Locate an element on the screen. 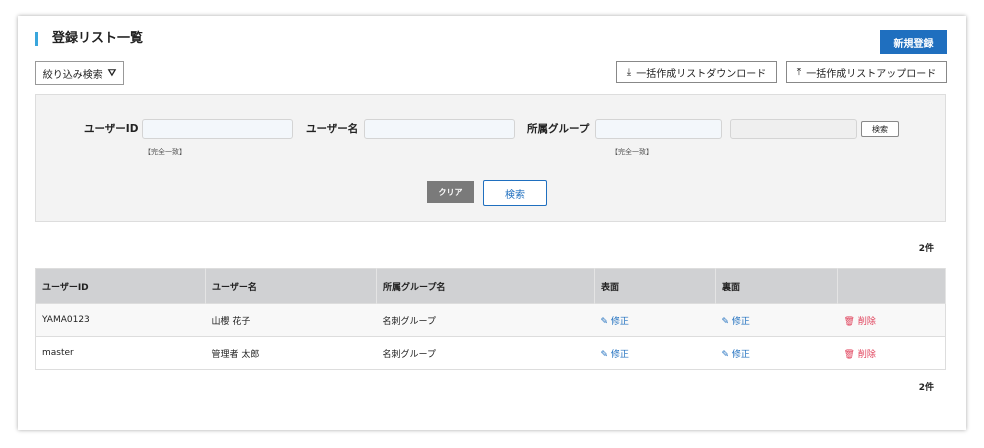 Image resolution: width=984 pixels, height=448 pixels. group-label: 所属グループ is located at coordinates (558, 129).